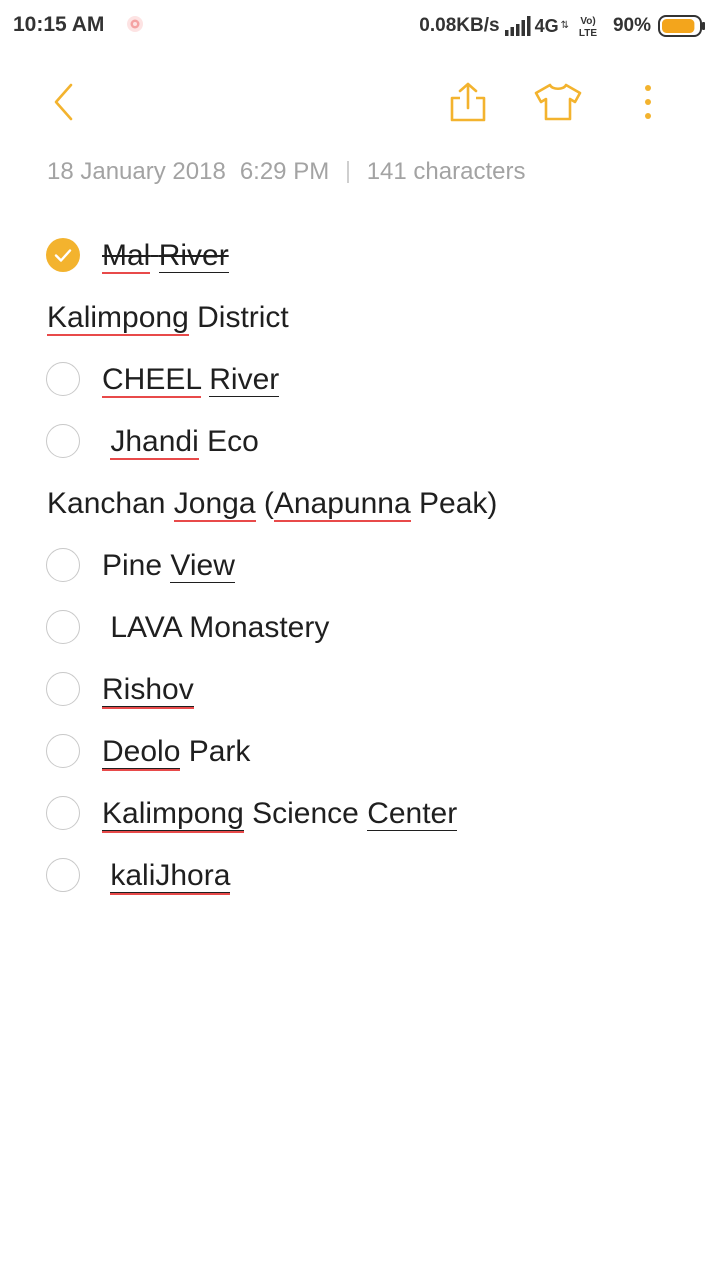  What do you see at coordinates (59, 24) in the screenshot?
I see `status-time: 10:15 AM` at bounding box center [59, 24].